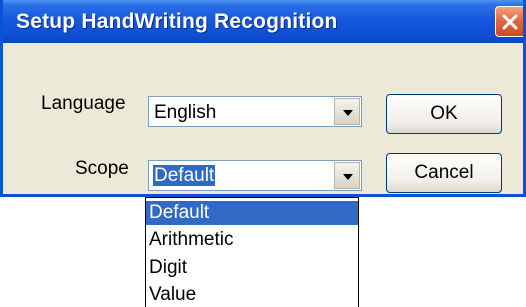 This screenshot has height=307, width=526. What do you see at coordinates (252, 213) in the screenshot?
I see `scope-option-default: Default` at bounding box center [252, 213].